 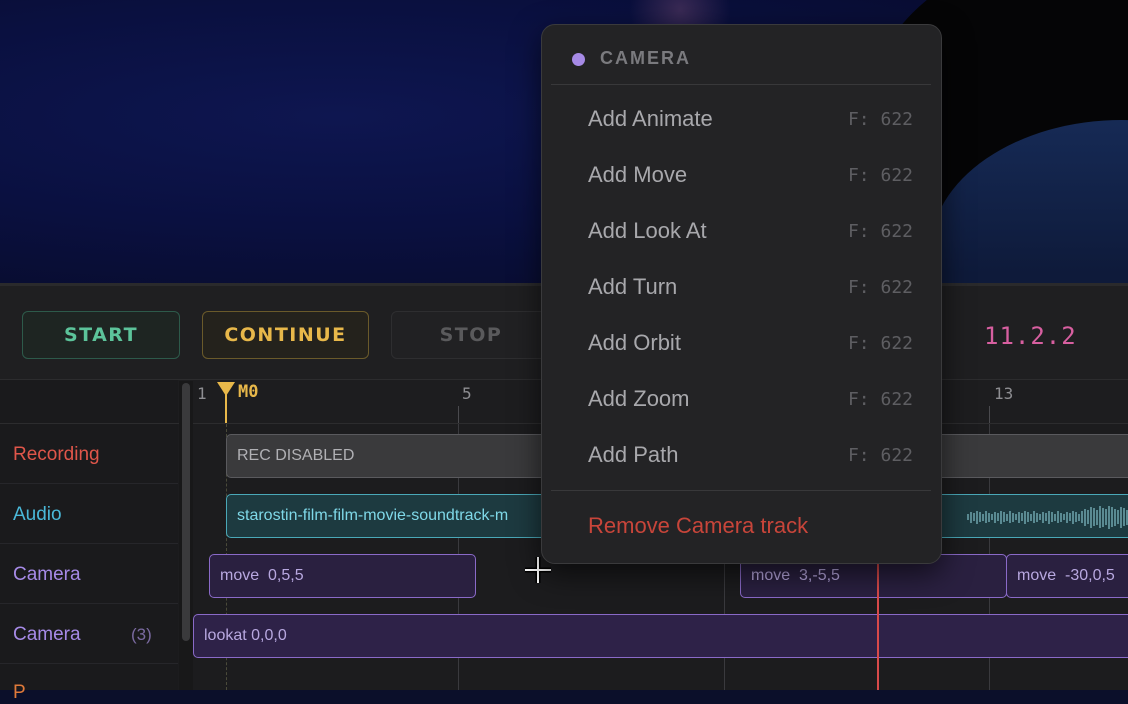 I want to click on frame-readout: 11.2.2, so click(x=1030, y=336).